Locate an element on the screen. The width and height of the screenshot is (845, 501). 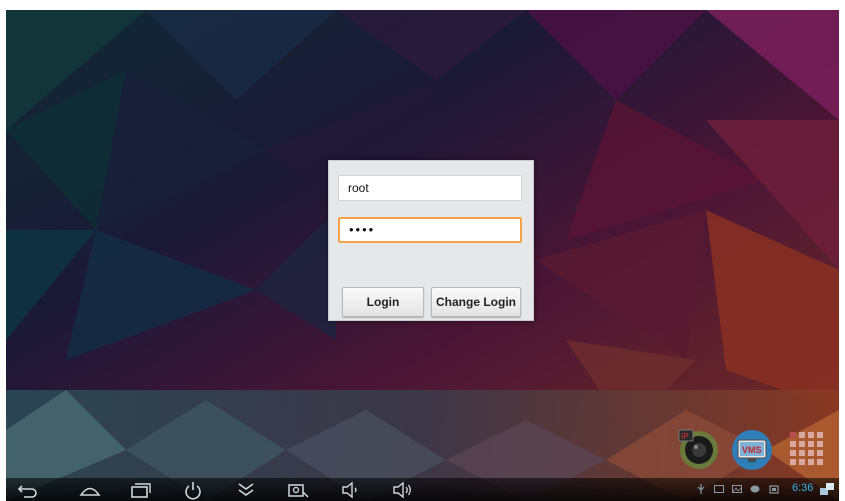
recent-apps-icon is located at coordinates (140, 490).